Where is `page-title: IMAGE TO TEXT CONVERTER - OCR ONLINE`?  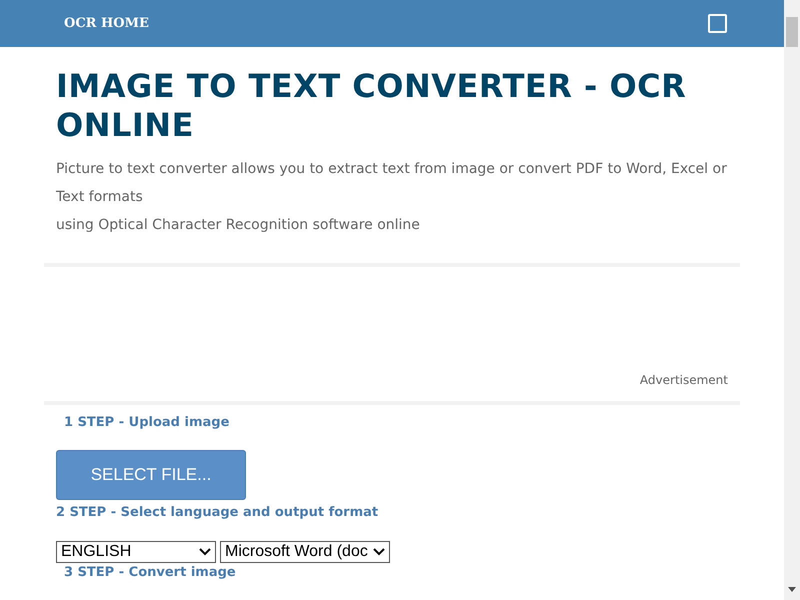
page-title: IMAGE TO TEXT CONVERTER - OCR ONLINE is located at coordinates (372, 106).